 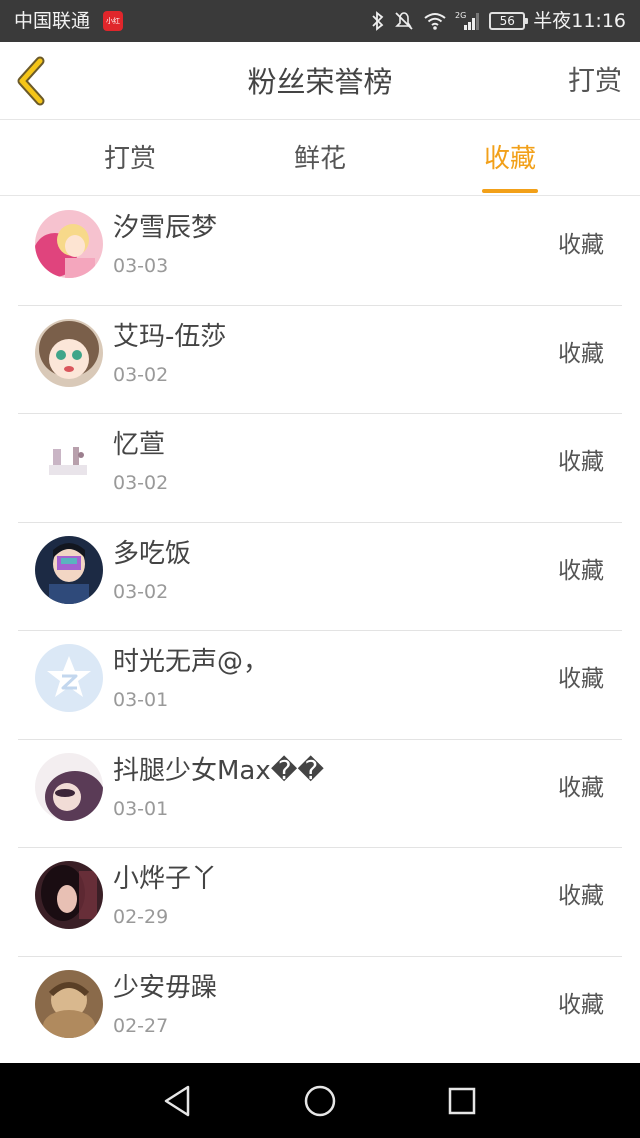 What do you see at coordinates (595, 82) in the screenshot?
I see `reward-button: 打赏` at bounding box center [595, 82].